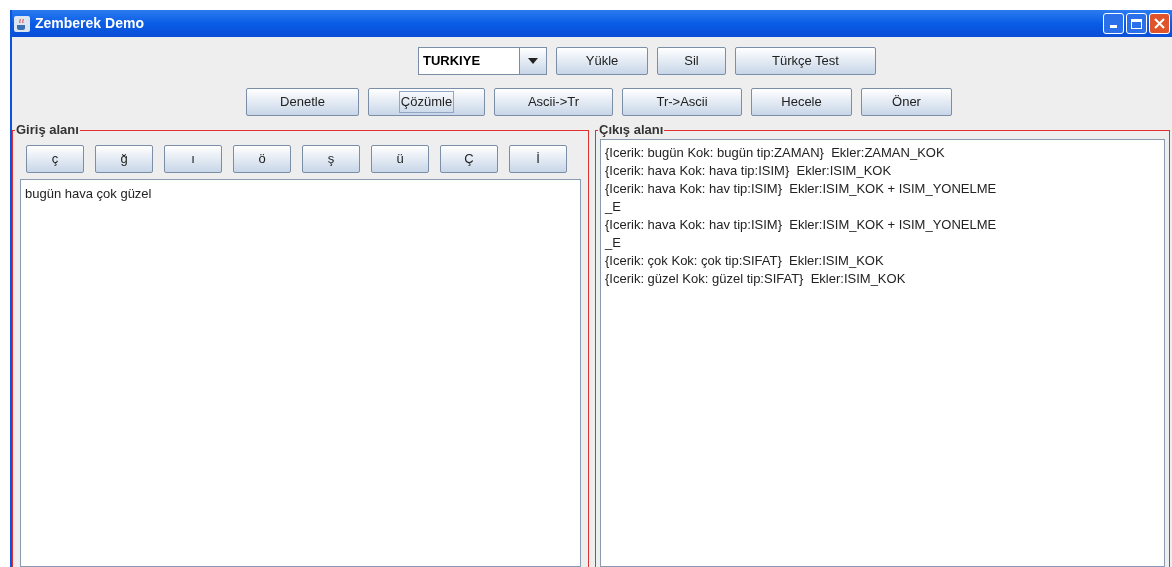 The image size is (1172, 567). Describe the element at coordinates (801, 102) in the screenshot. I see `action-button: Hecele` at that location.